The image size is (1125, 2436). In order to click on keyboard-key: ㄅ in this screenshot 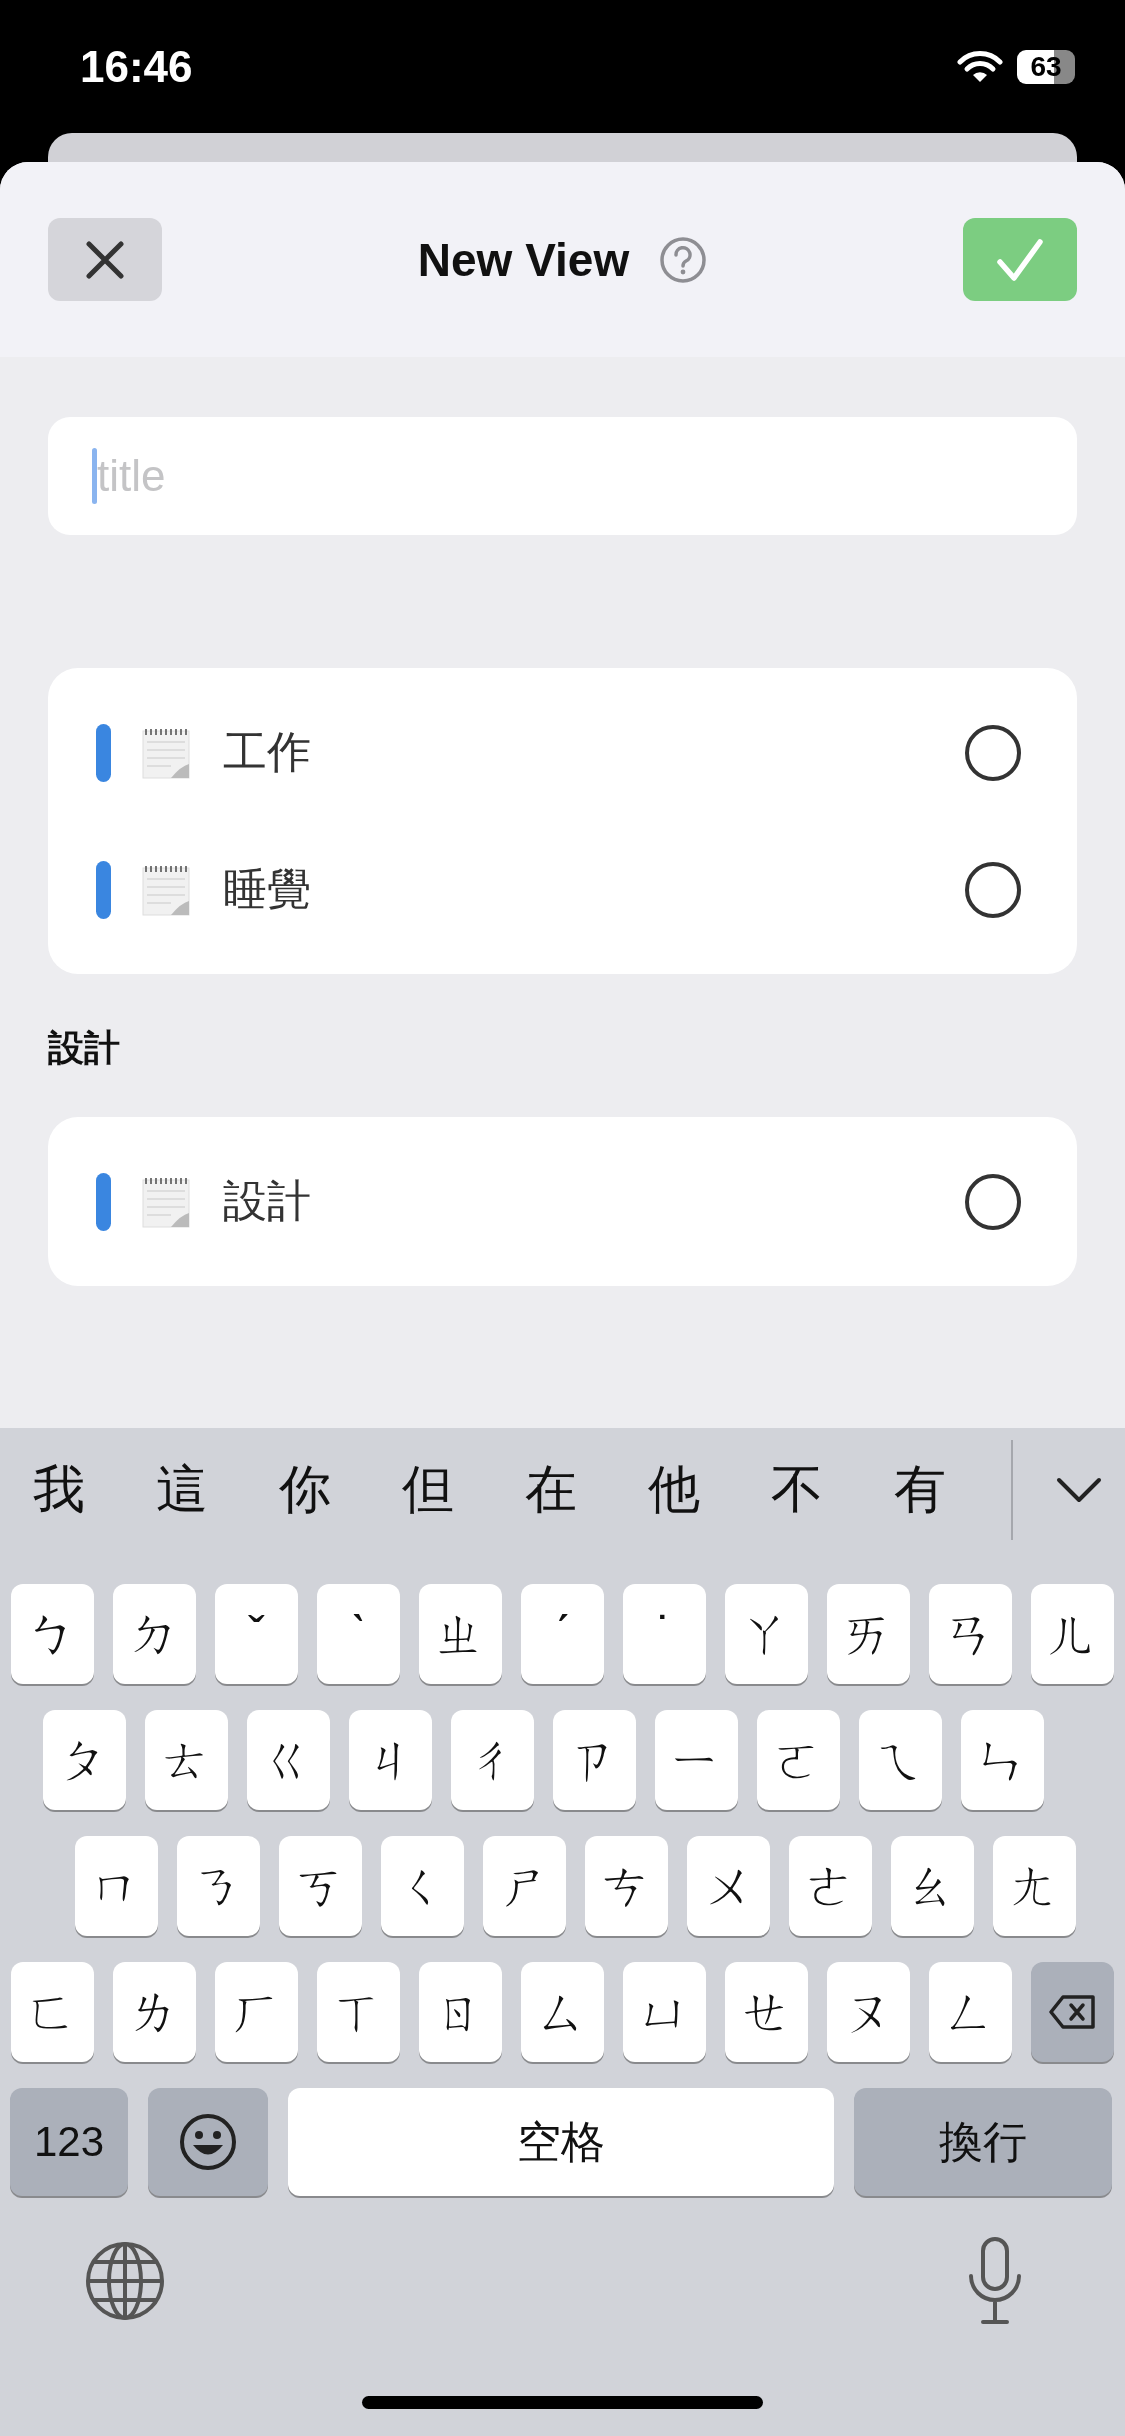, I will do `click(52, 1634)`.